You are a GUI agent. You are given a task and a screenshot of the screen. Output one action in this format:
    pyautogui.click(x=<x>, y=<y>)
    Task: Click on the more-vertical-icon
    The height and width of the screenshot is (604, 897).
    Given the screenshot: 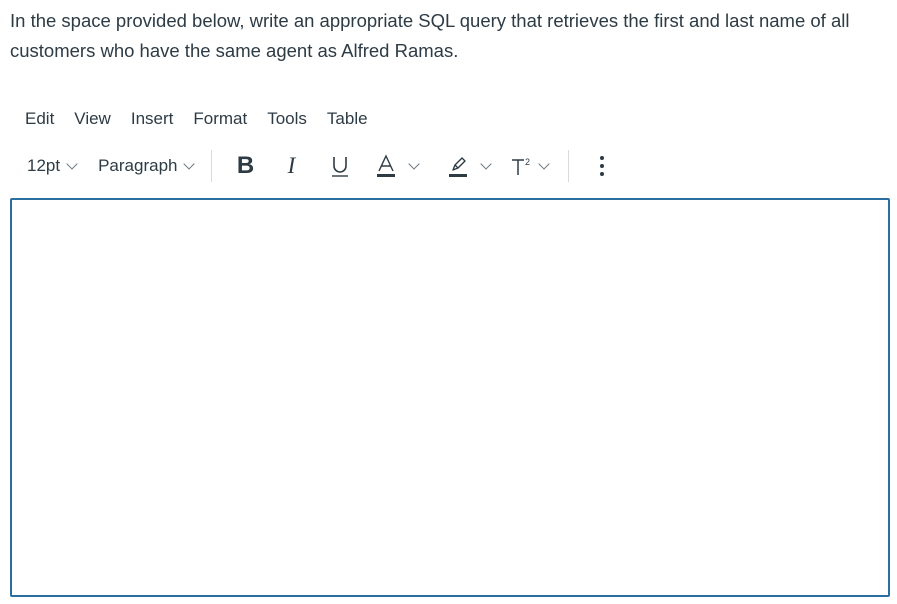 What is the action you would take?
    pyautogui.click(x=602, y=166)
    